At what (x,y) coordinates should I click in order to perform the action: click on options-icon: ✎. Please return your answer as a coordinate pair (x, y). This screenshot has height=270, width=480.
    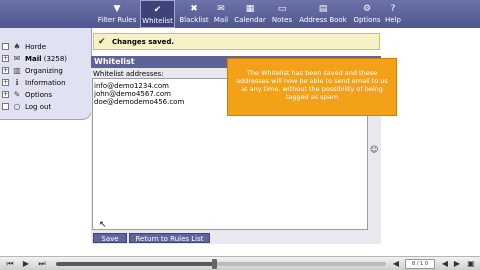
    Looking at the image, I should click on (17, 94).